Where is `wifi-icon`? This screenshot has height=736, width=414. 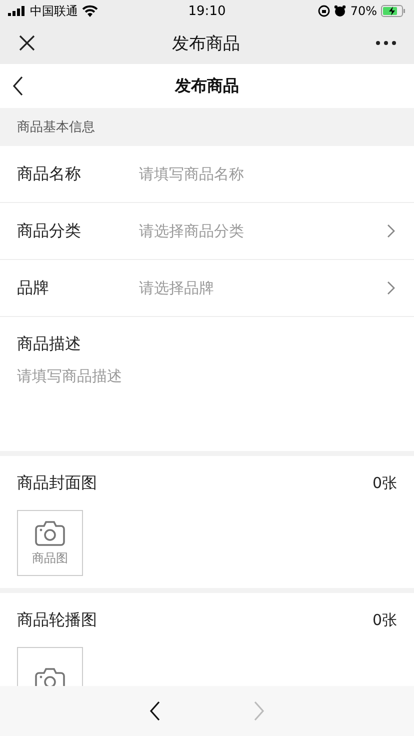 wifi-icon is located at coordinates (90, 11).